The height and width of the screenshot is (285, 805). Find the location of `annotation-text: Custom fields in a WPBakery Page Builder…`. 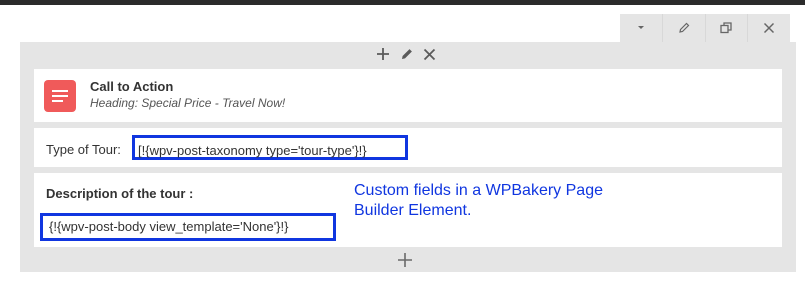

annotation-text: Custom fields in a WPBakery Page Builder… is located at coordinates (478, 200).